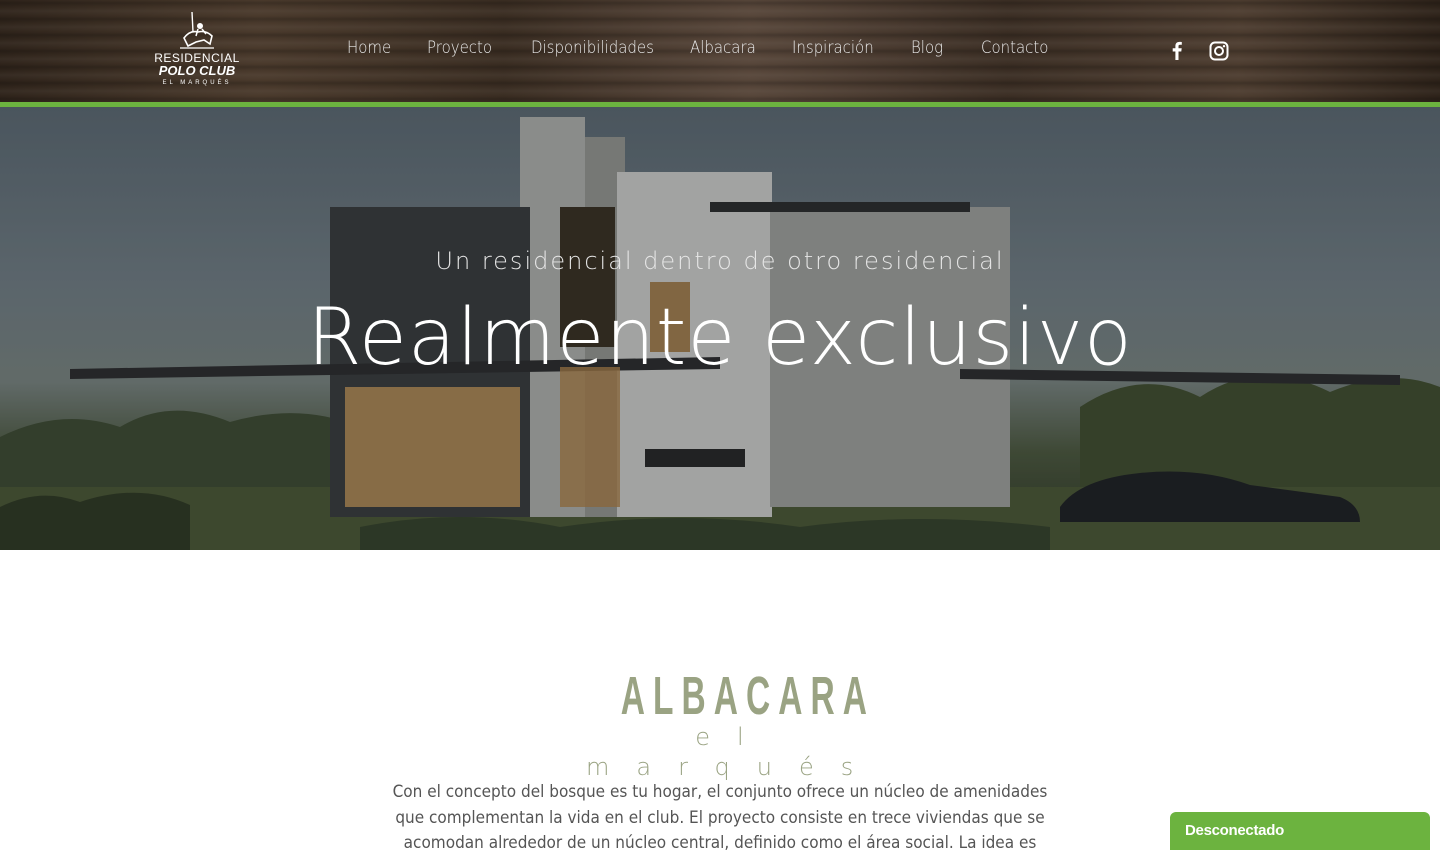 The width and height of the screenshot is (1440, 850). What do you see at coordinates (197, 83) in the screenshot?
I see `logo-line-el-marques: EL MARQUÉS` at bounding box center [197, 83].